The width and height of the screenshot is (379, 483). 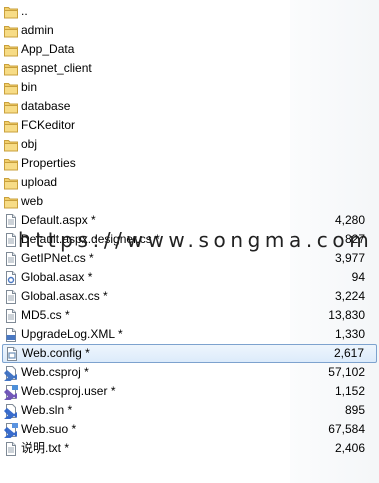 I want to click on file-name: UpgradeLog.XML *, so click(x=72, y=334).